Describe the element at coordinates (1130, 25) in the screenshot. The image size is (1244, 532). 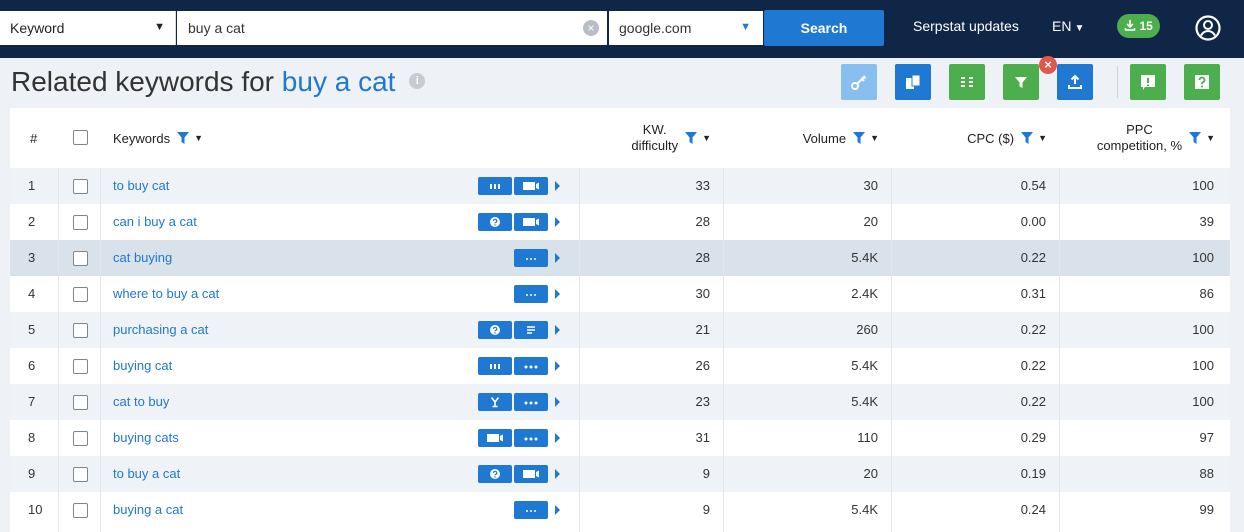
I see `download-icon` at that location.